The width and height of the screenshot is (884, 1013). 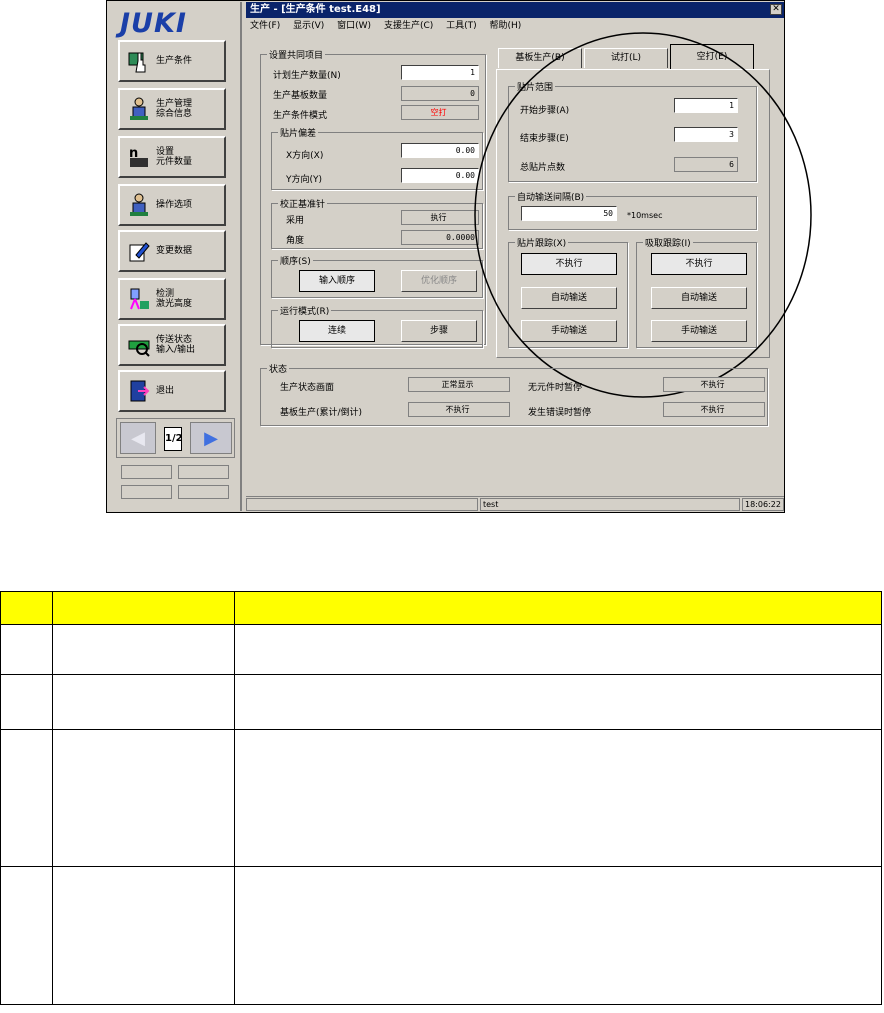 I want to click on y-offset-input: 0.00, so click(x=440, y=175).